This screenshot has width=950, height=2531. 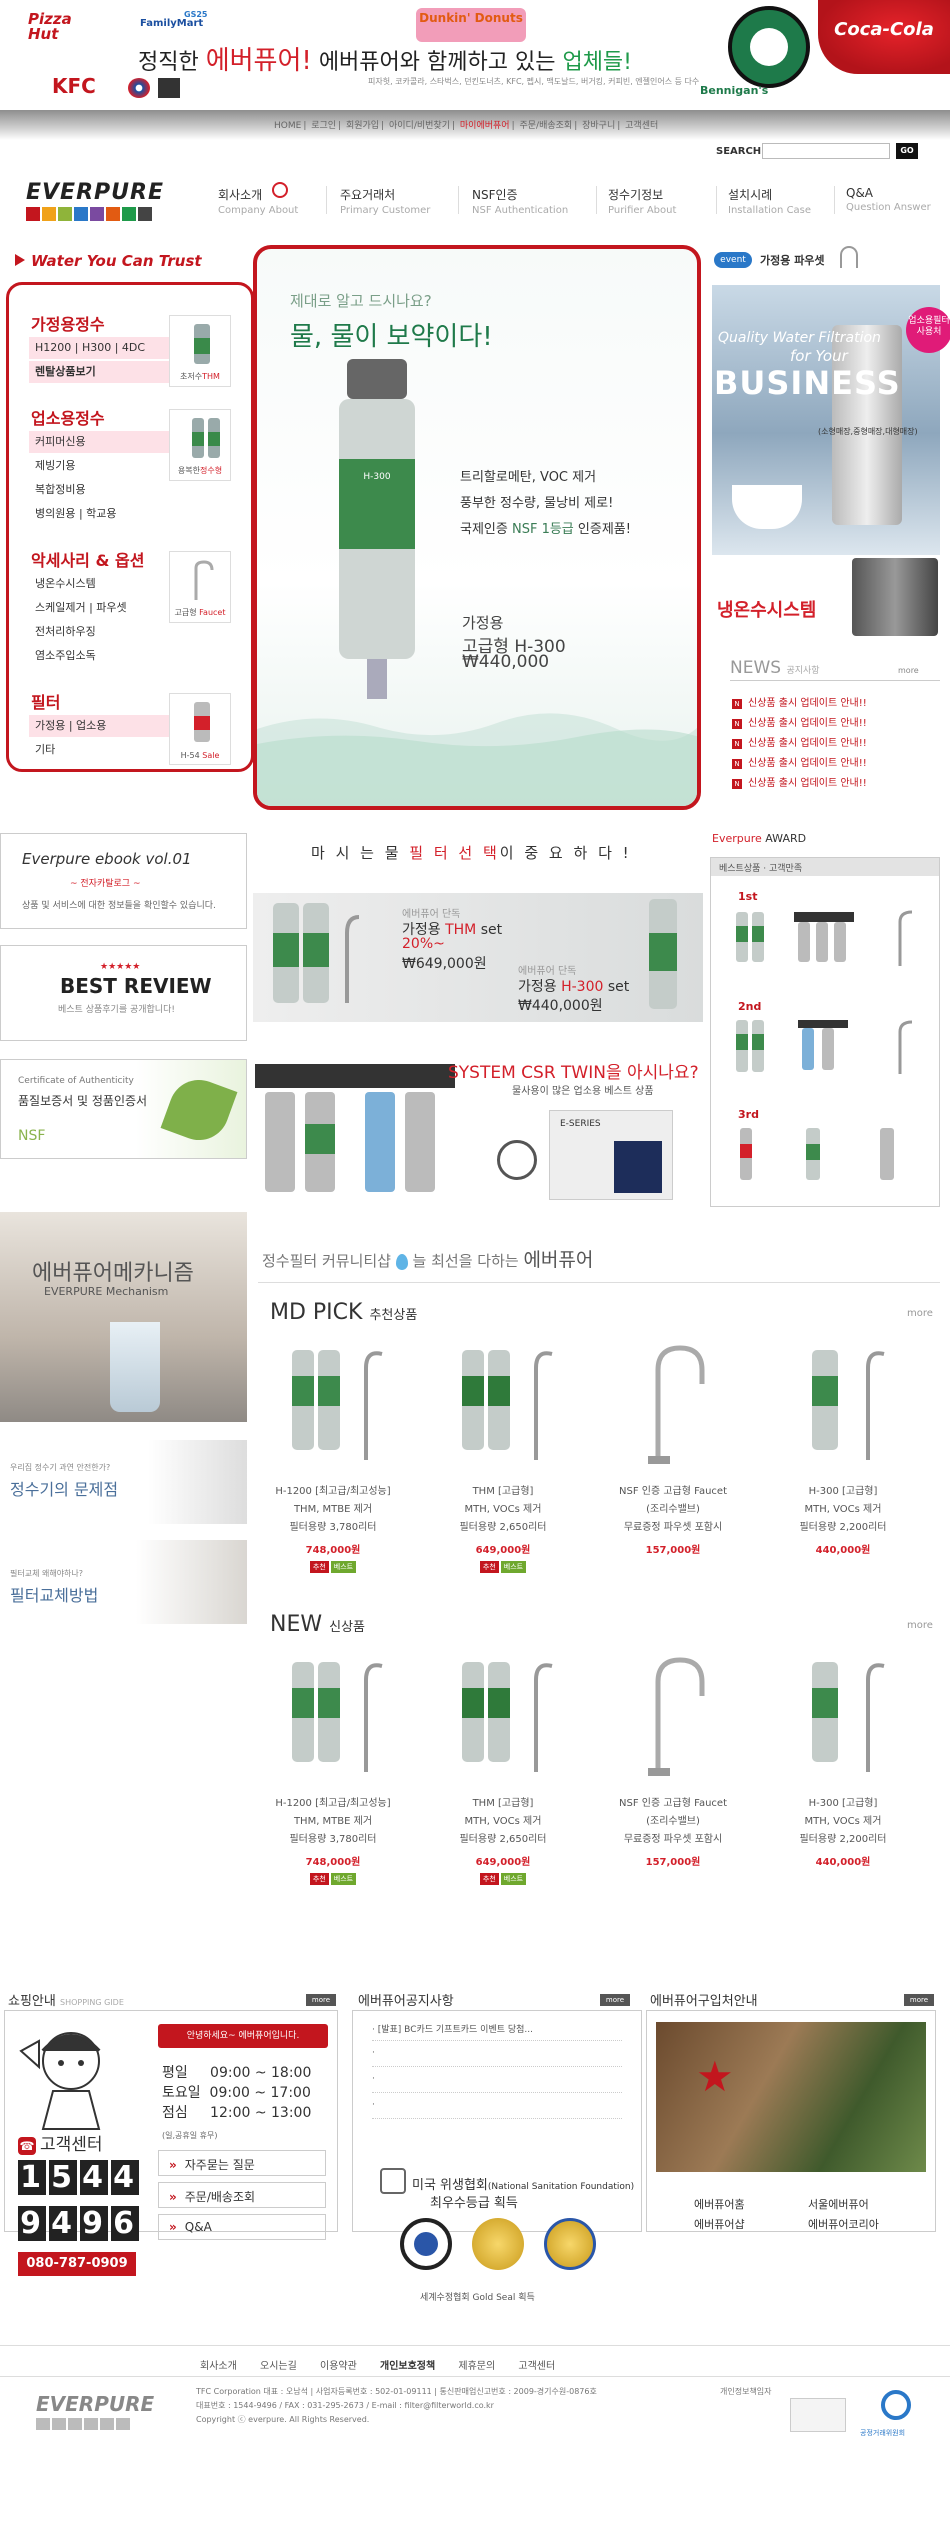 I want to click on event-text: 가정용 파우셋, so click(x=792, y=260).